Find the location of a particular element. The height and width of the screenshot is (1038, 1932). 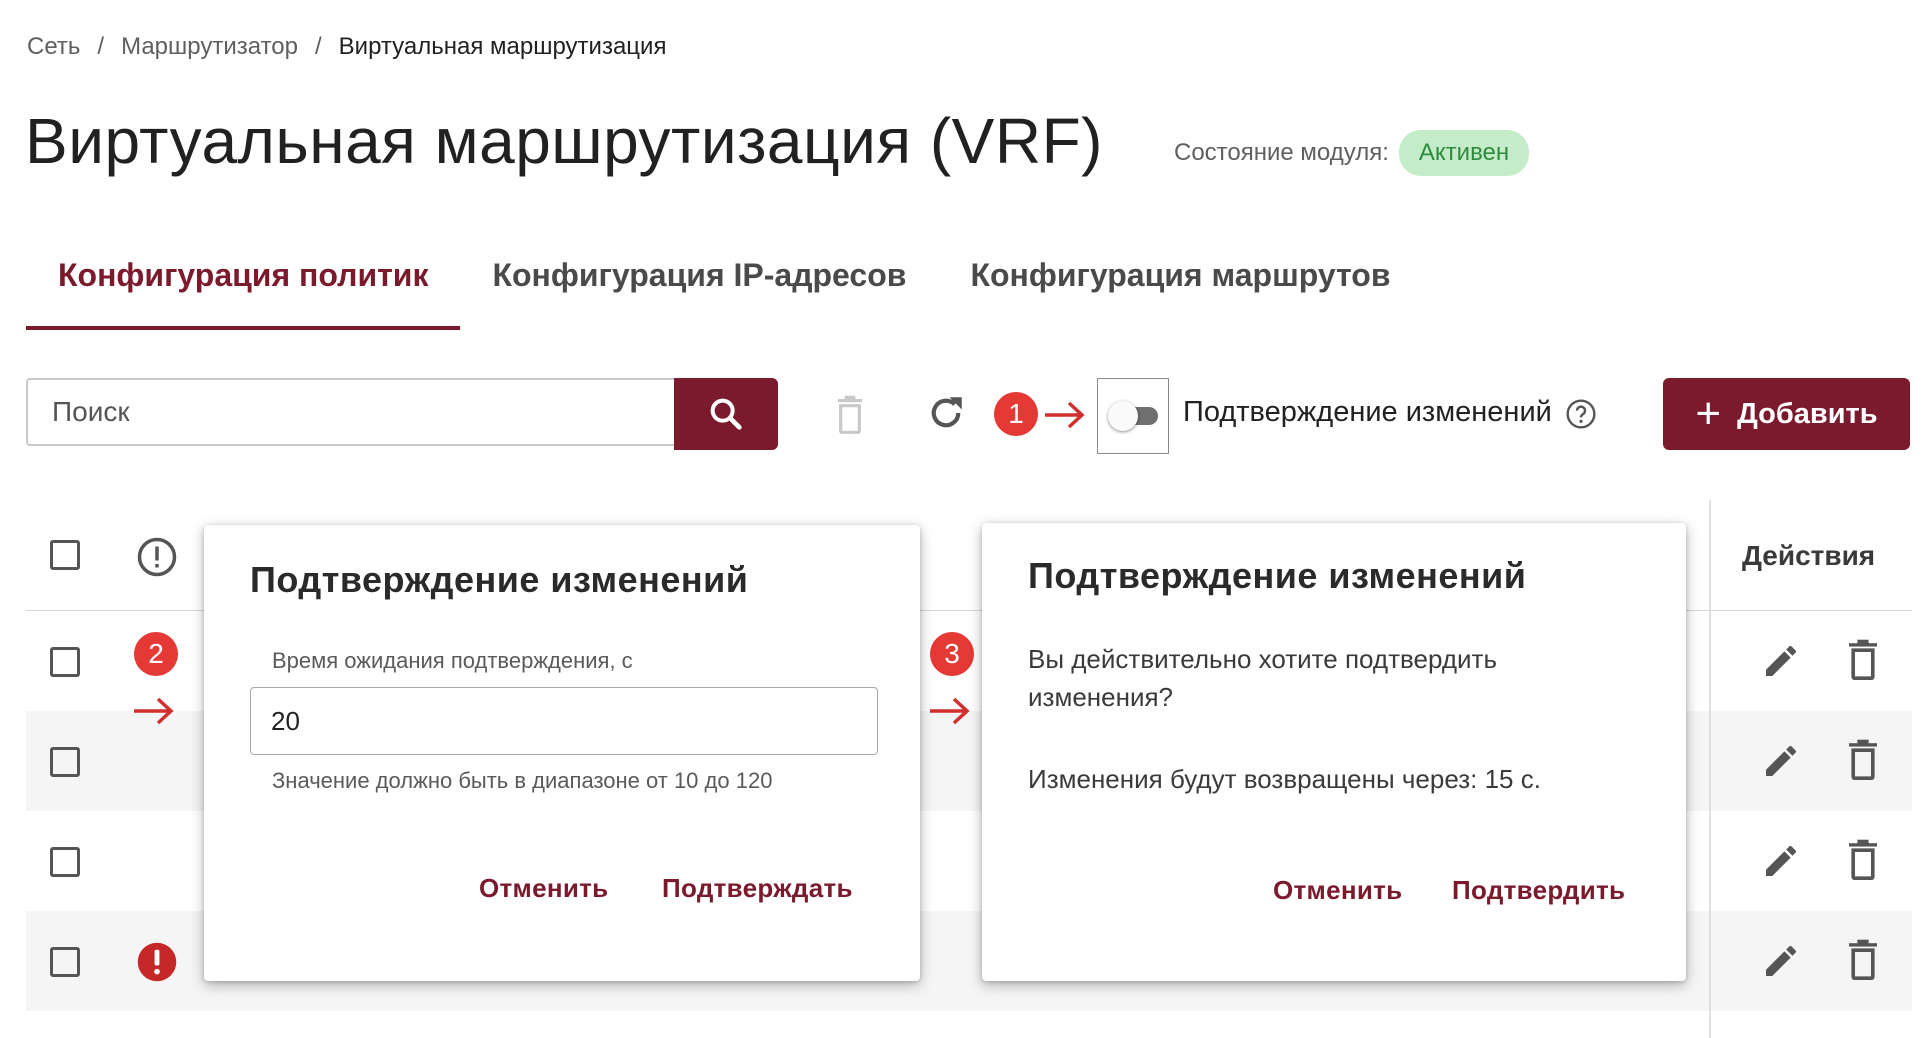

refresh-button is located at coordinates (946, 413).